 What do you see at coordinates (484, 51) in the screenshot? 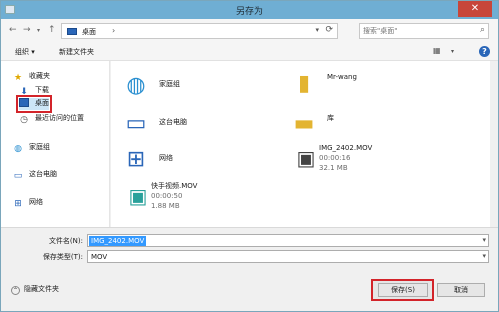
I see `help-icon: ?` at bounding box center [484, 51].